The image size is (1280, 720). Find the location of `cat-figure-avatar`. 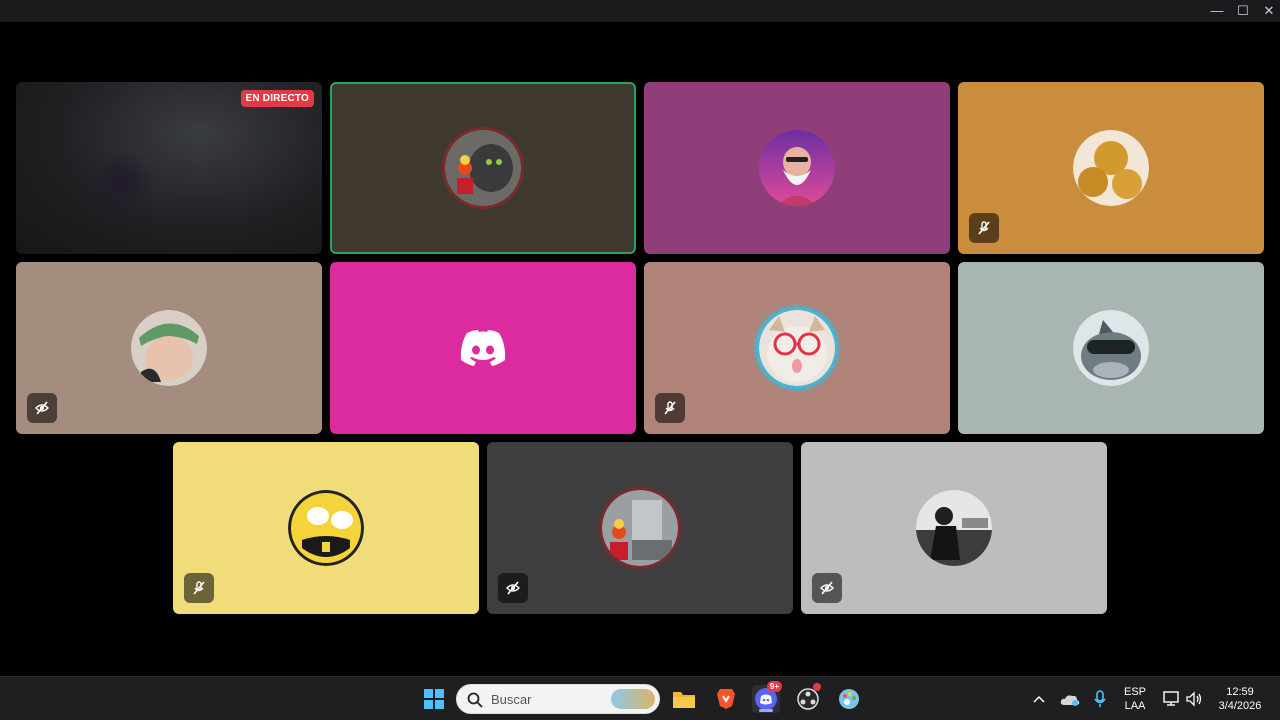

cat-figure-avatar is located at coordinates (483, 168).